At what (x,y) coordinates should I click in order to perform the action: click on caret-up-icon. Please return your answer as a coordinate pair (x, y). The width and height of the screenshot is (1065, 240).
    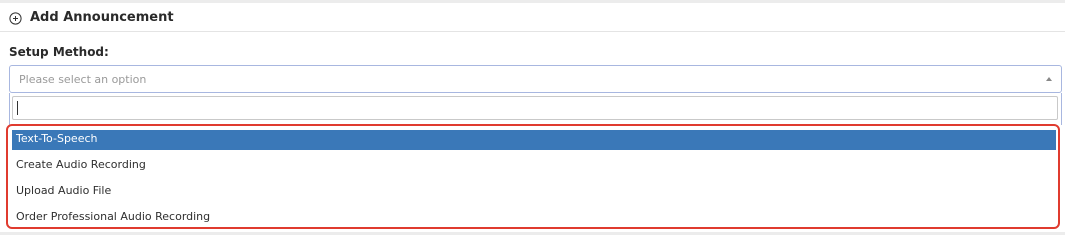
    Looking at the image, I should click on (1049, 79).